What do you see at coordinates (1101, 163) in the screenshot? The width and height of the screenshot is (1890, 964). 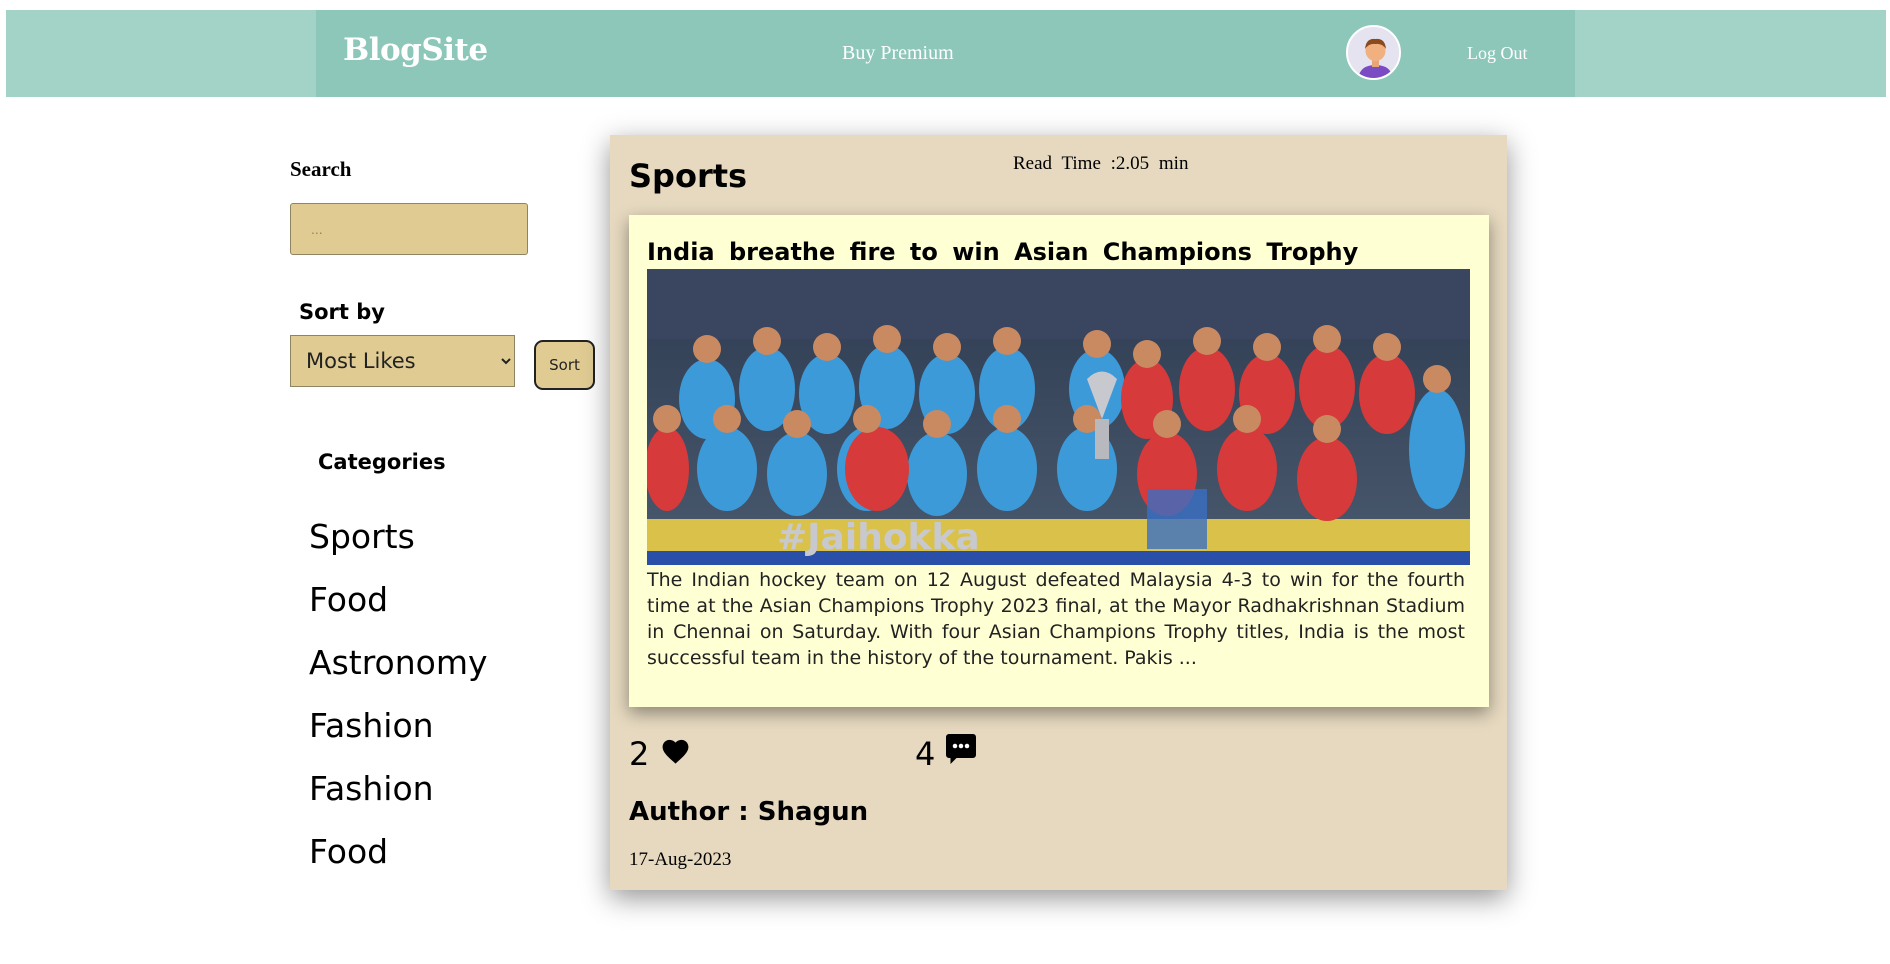 I see `read-time: Read Time :2.05 min` at bounding box center [1101, 163].